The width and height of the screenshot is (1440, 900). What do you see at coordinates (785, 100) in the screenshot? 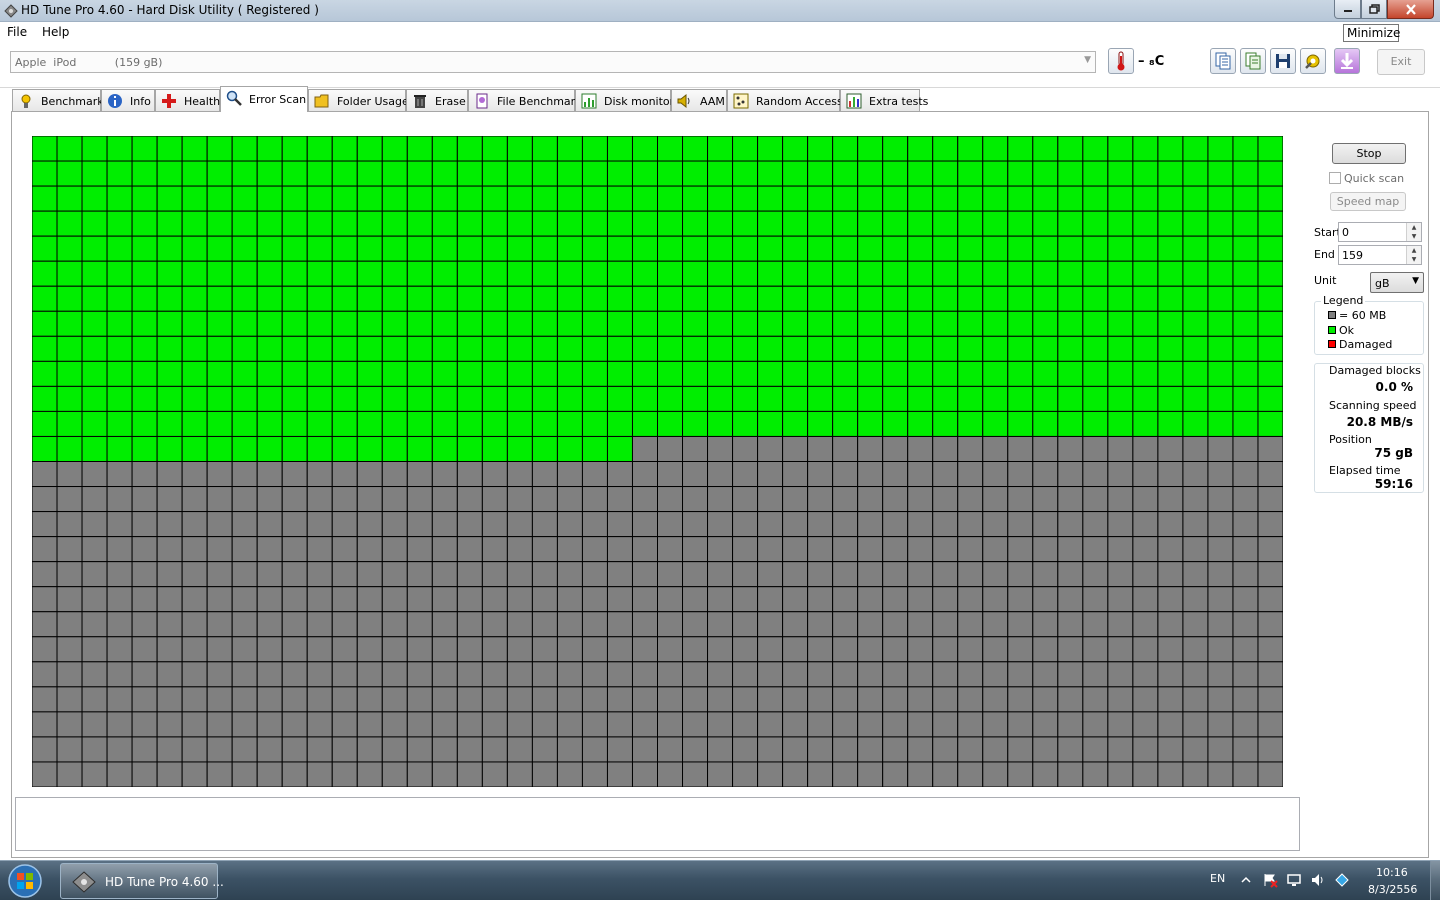
I see `tab-random-access: Random Access` at bounding box center [785, 100].